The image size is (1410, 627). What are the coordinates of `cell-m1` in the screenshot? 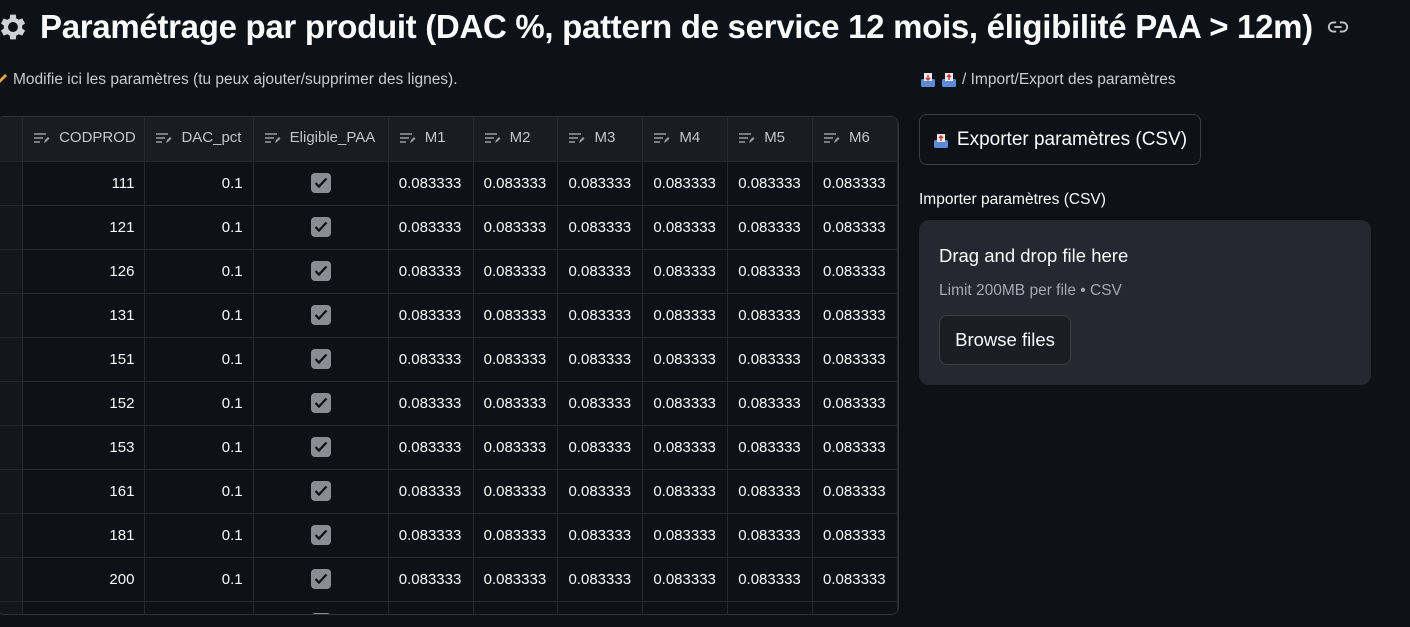 It's located at (431, 607).